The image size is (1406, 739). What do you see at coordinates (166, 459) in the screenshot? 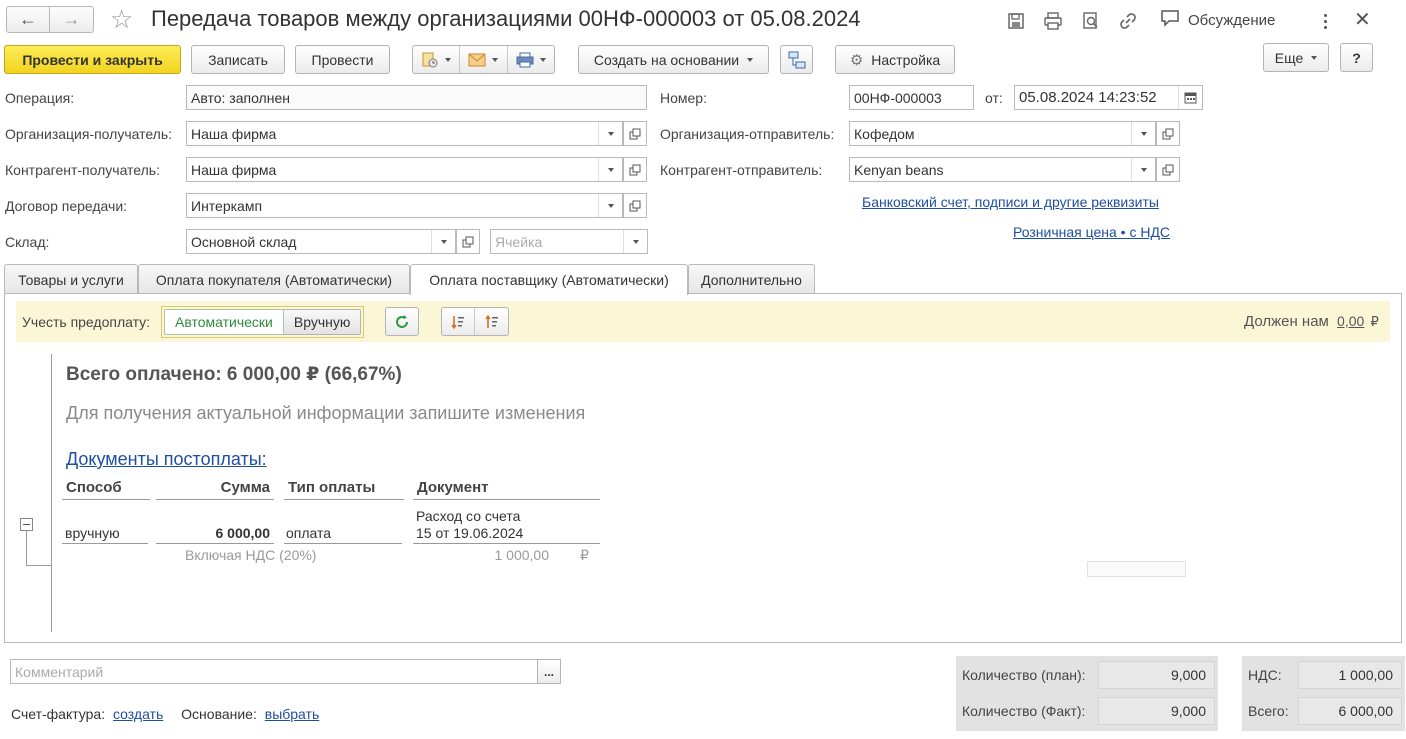
I see `postpayment-docs-link: Документы постоплаты:` at bounding box center [166, 459].